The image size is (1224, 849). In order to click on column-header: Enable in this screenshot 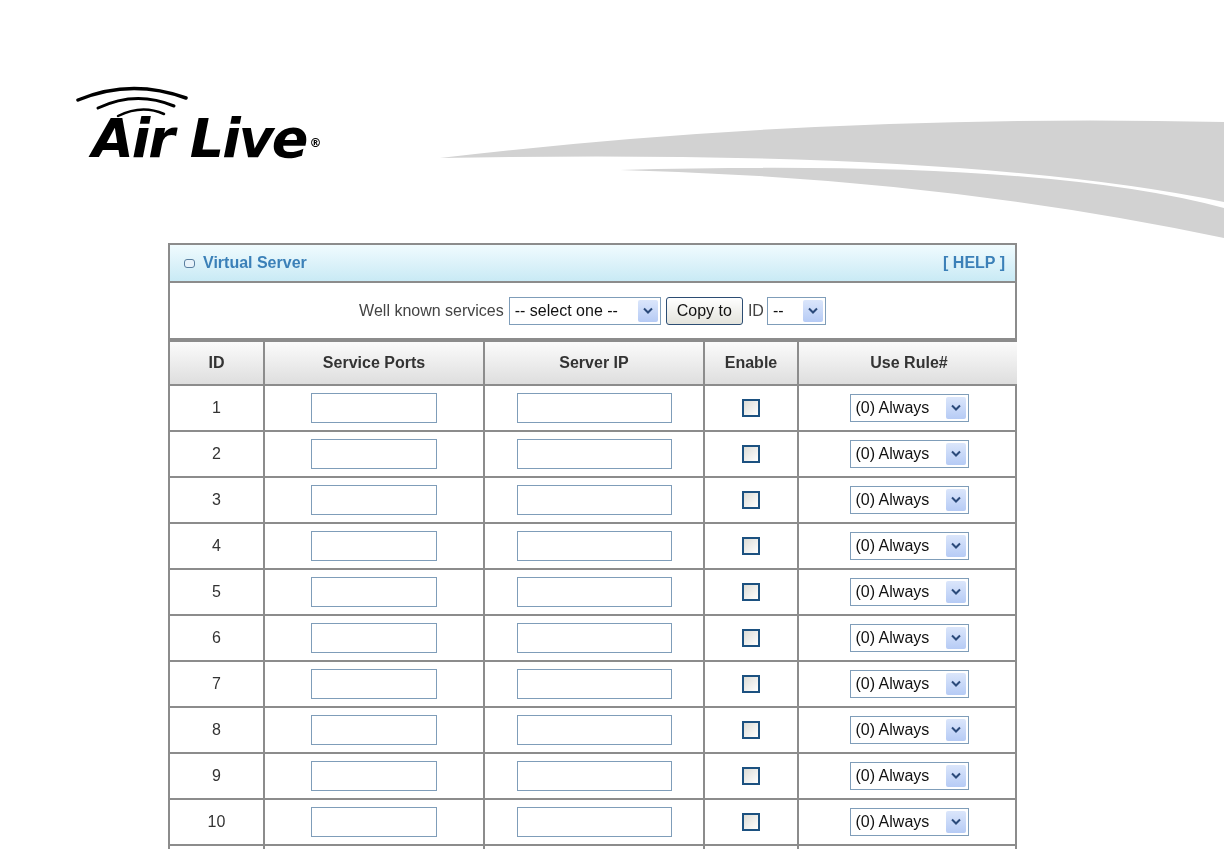, I will do `click(751, 363)`.